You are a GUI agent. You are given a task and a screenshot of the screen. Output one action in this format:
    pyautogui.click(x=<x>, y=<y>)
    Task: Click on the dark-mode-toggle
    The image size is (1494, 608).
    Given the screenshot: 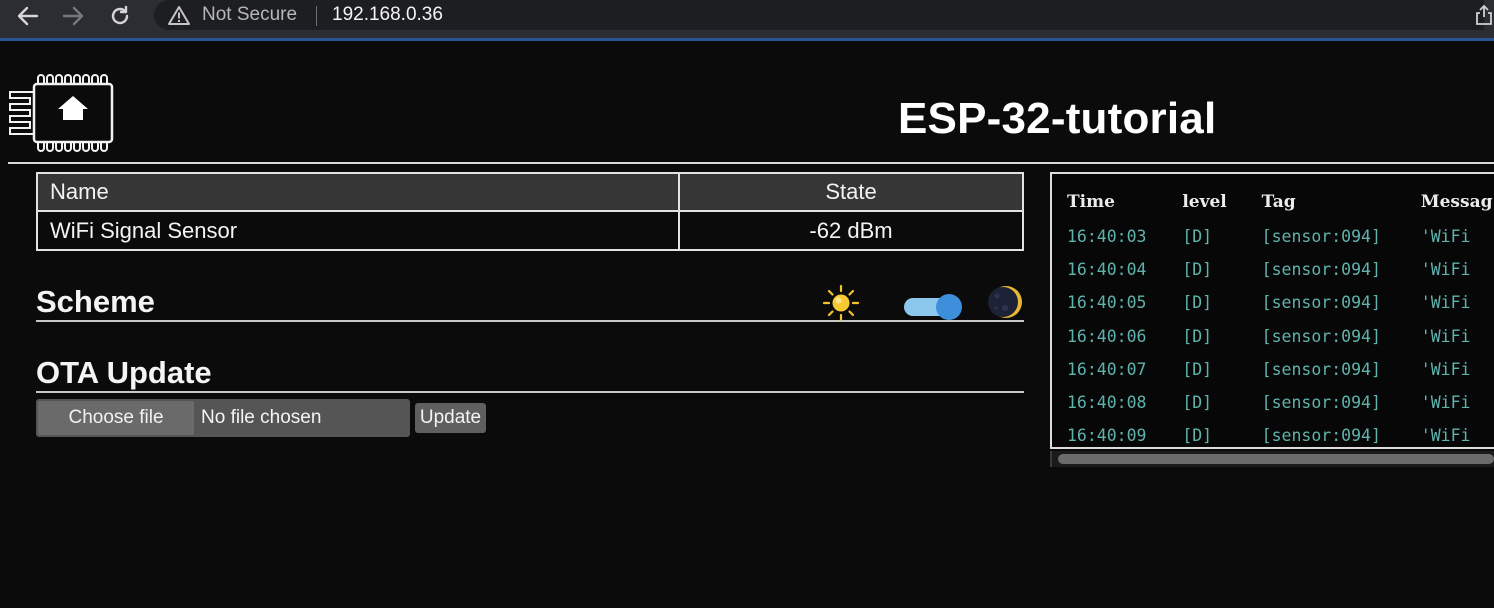 What is the action you would take?
    pyautogui.click(x=933, y=307)
    